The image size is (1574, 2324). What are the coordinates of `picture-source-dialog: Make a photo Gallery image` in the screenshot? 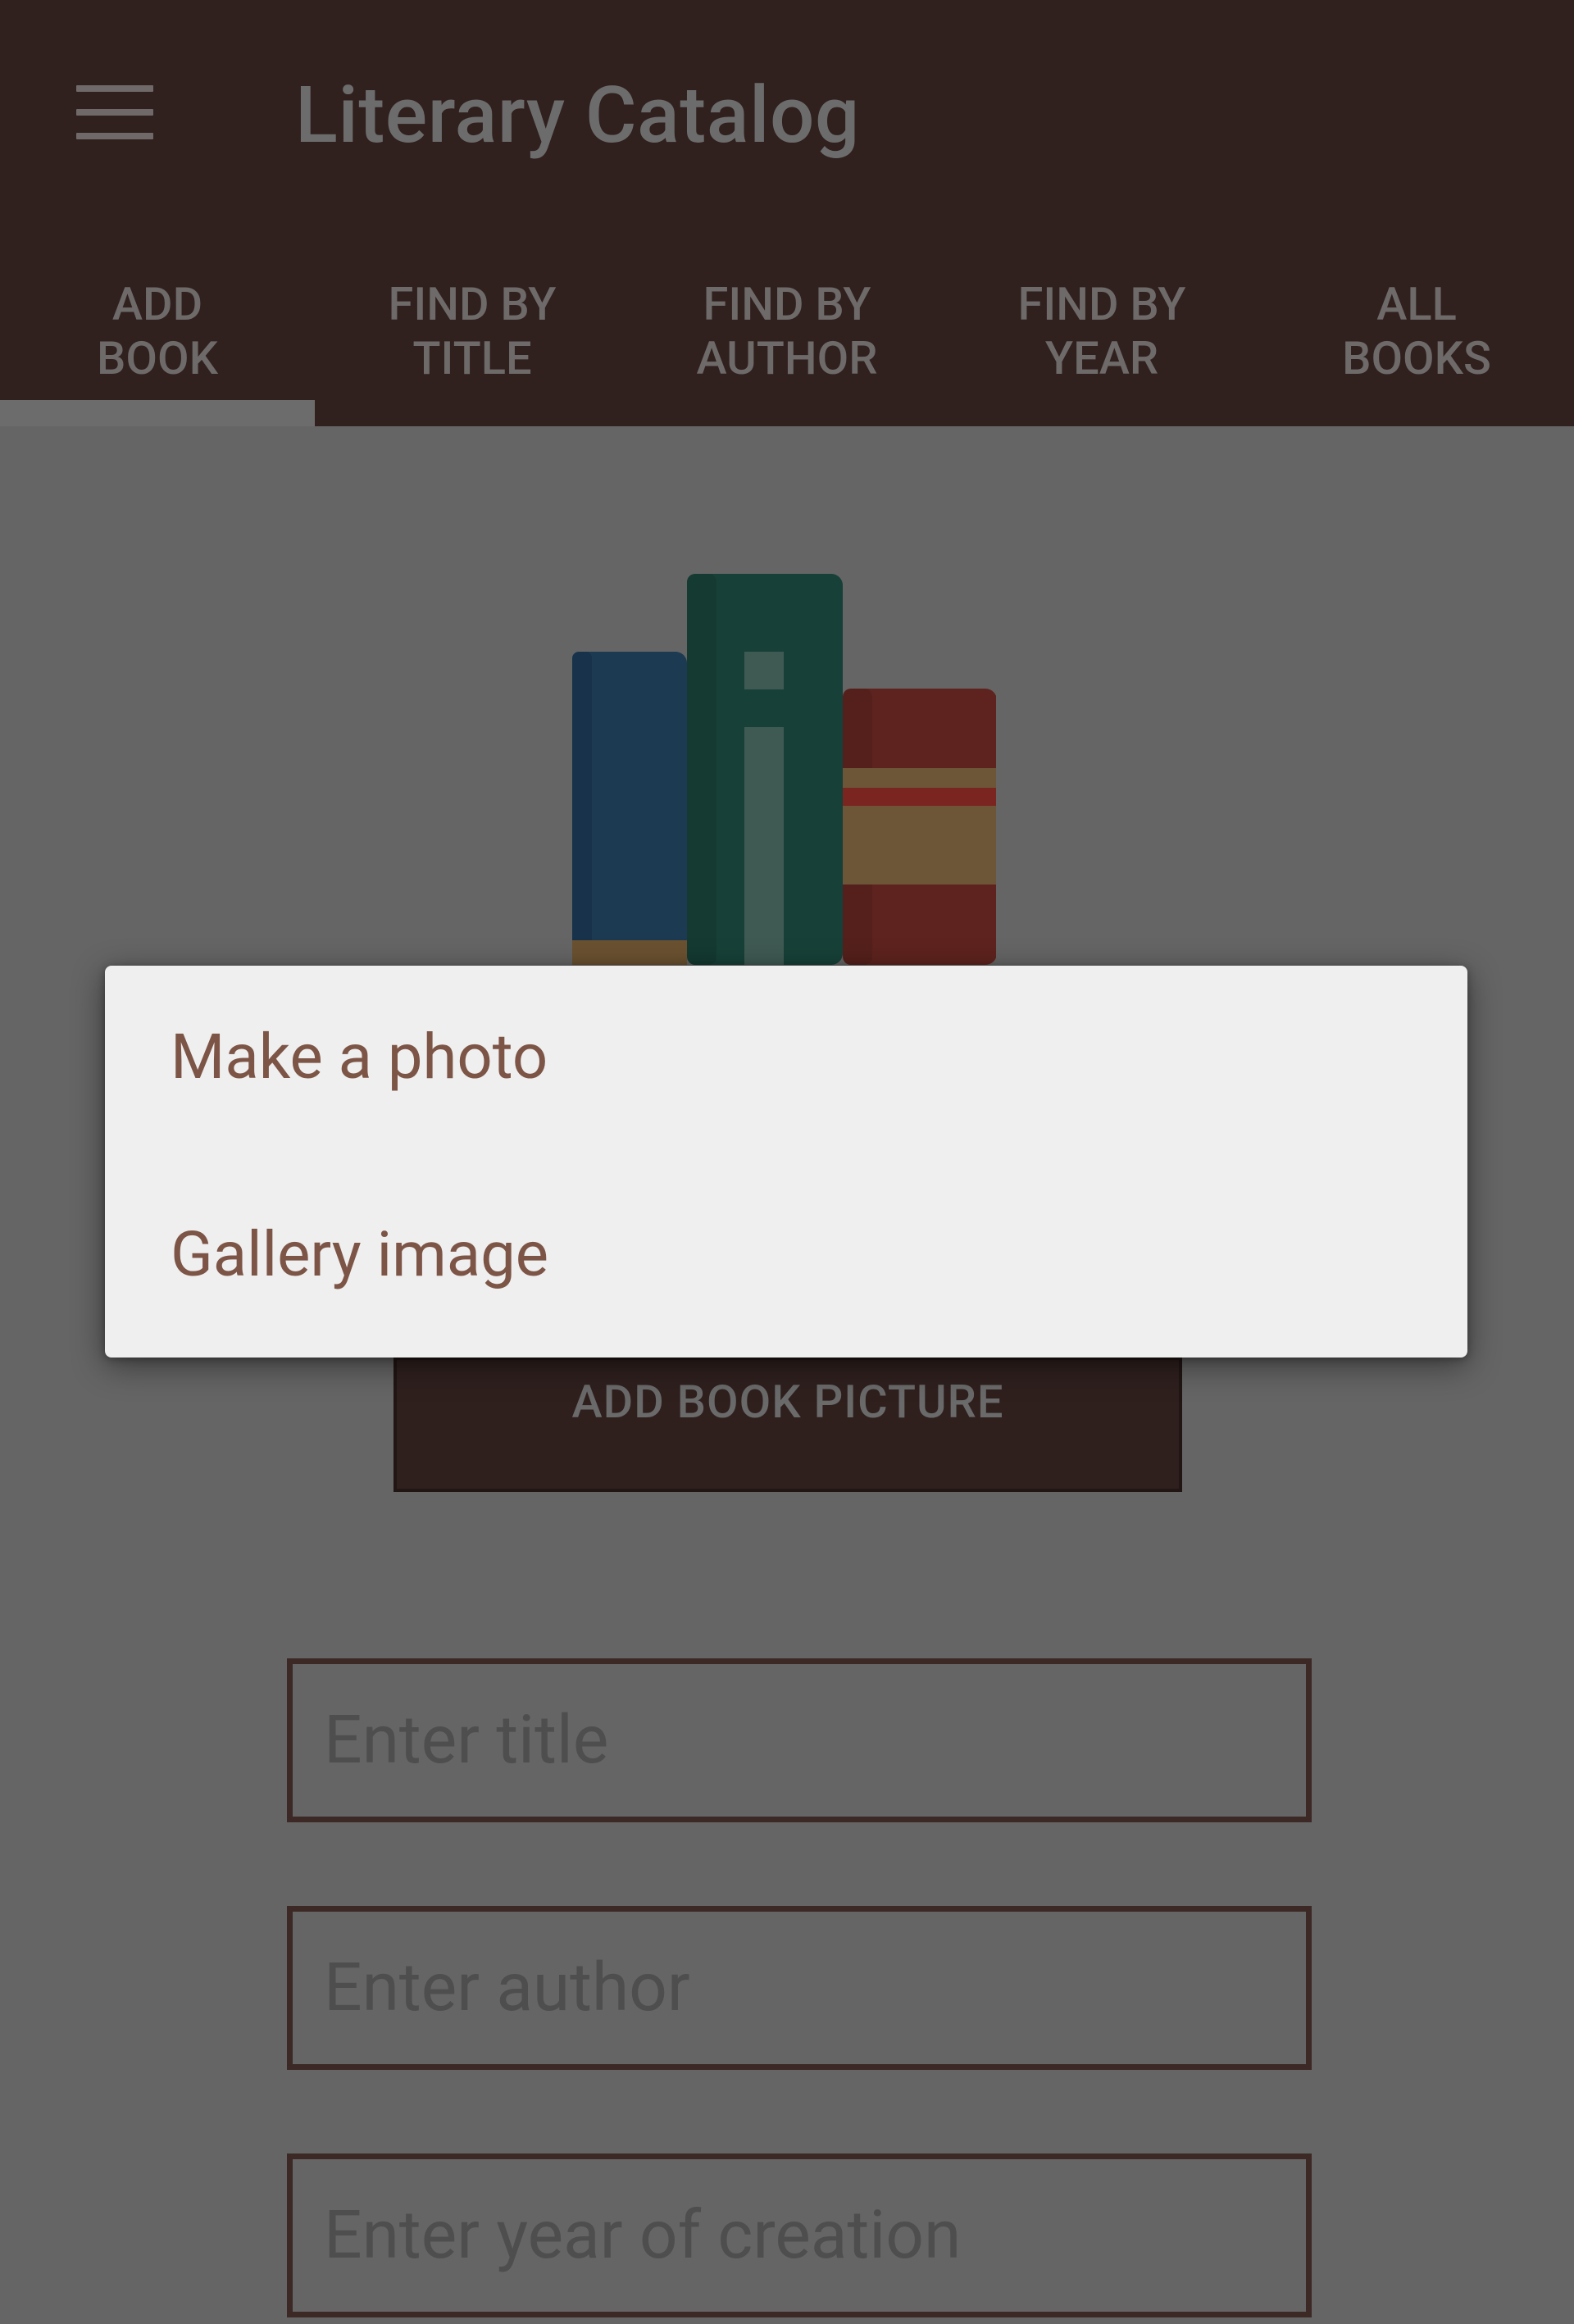 It's located at (786, 1162).